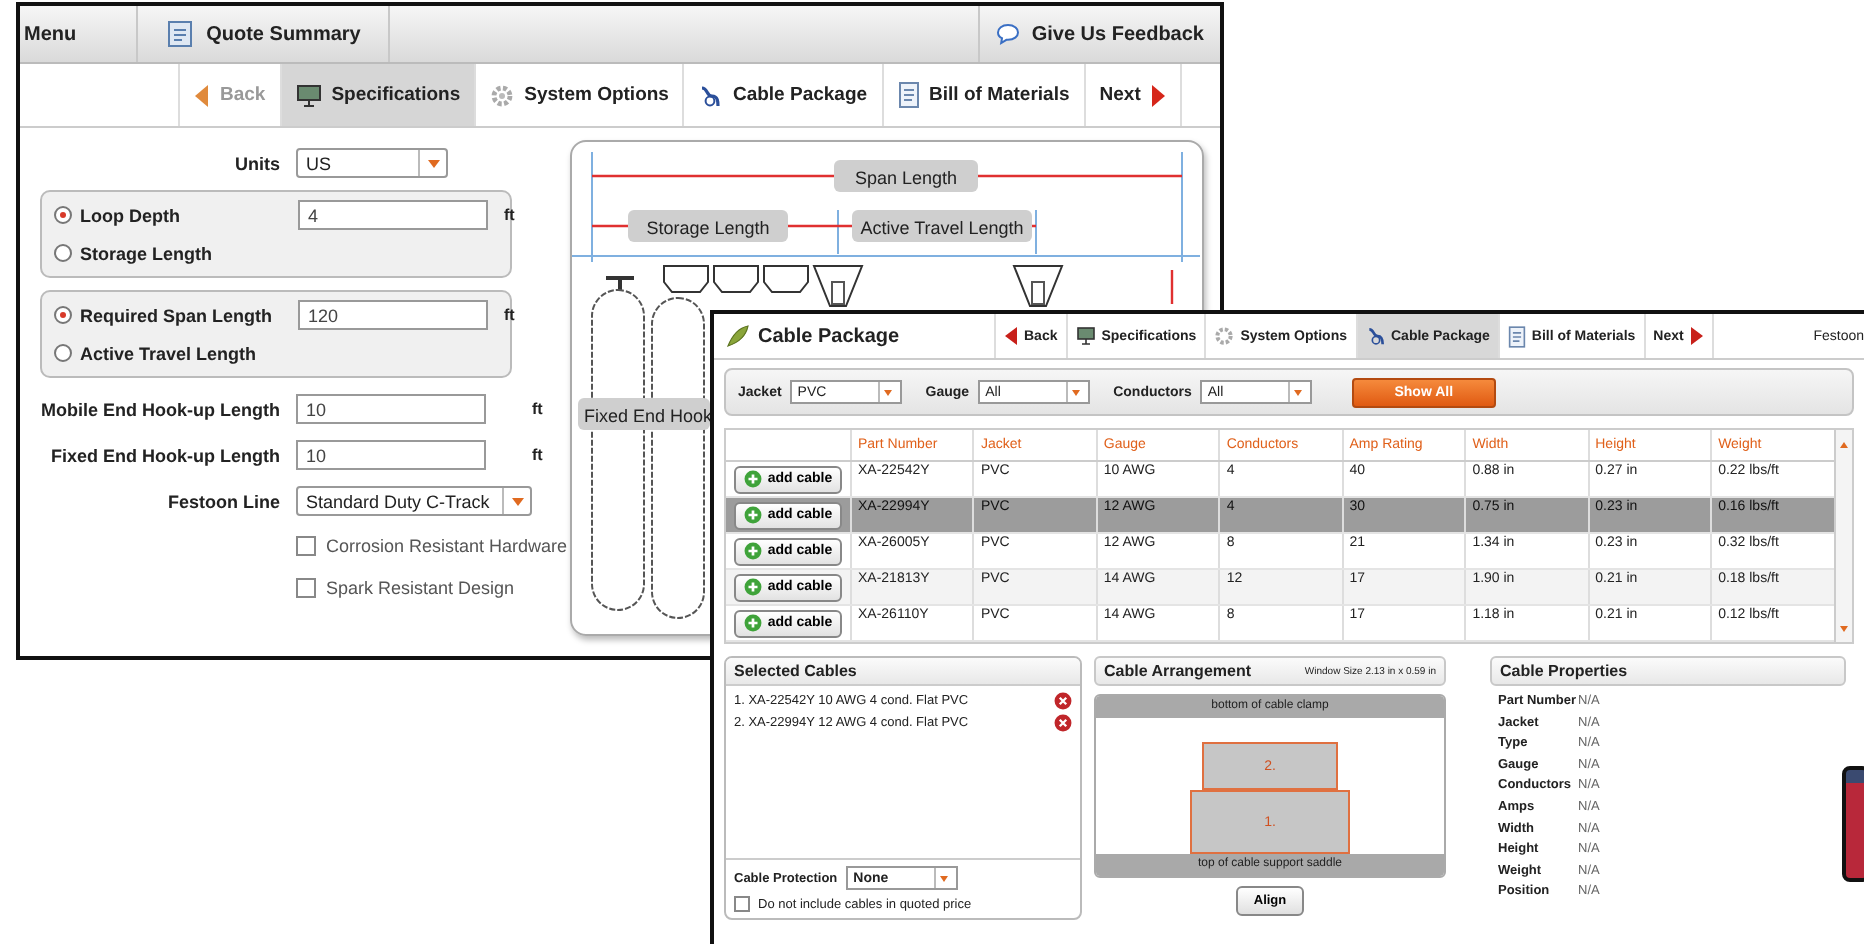  I want to click on nav-tab: Cable Package, so click(782, 95).